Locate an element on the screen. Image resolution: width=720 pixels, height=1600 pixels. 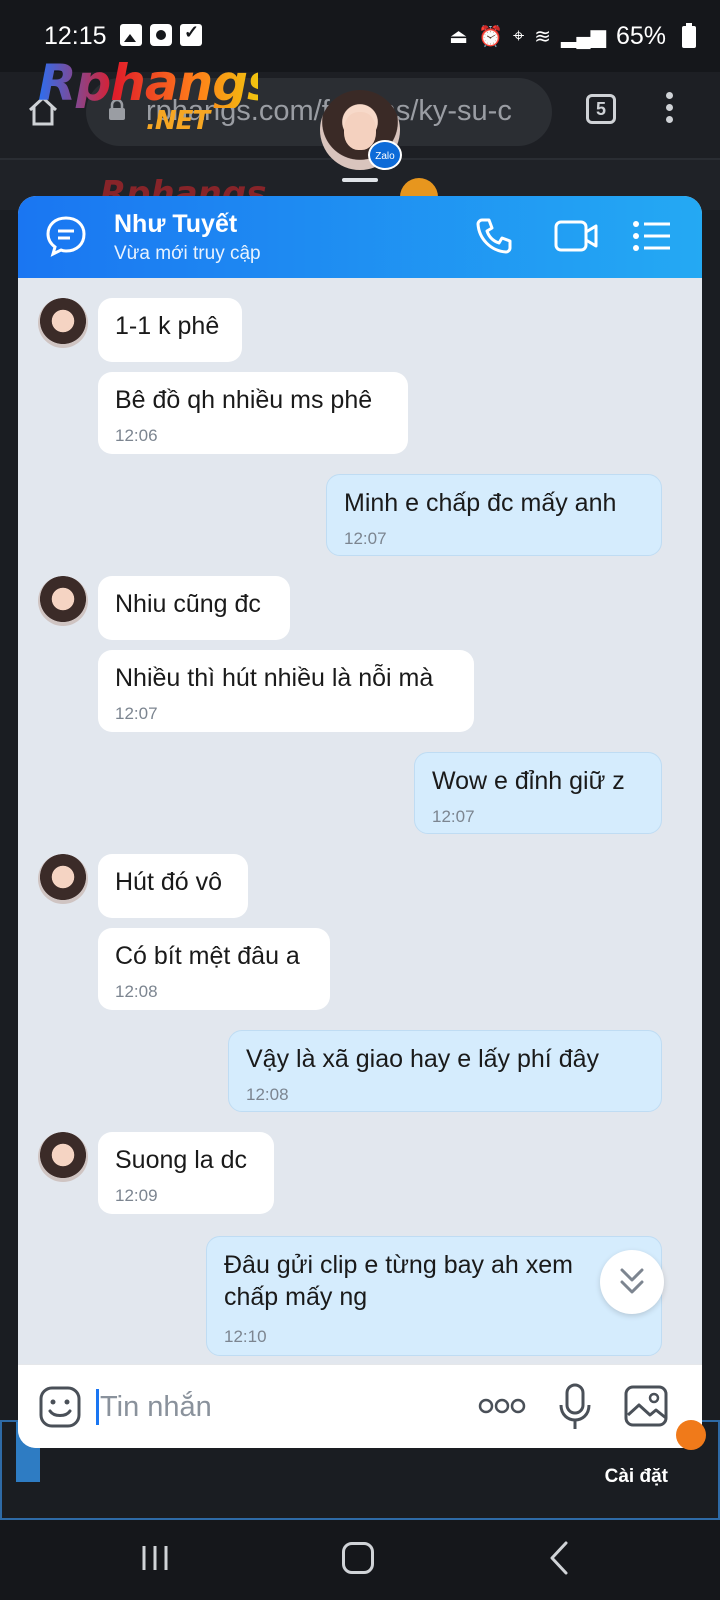
site-logo-suffix: .NET is located at coordinates (178, 121).